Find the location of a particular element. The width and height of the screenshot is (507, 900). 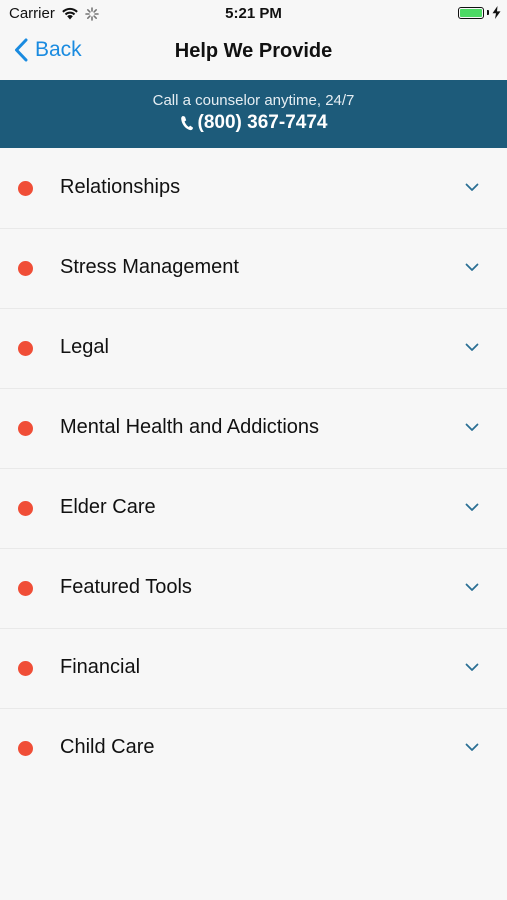

list-item-label: Financial is located at coordinates (100, 667).